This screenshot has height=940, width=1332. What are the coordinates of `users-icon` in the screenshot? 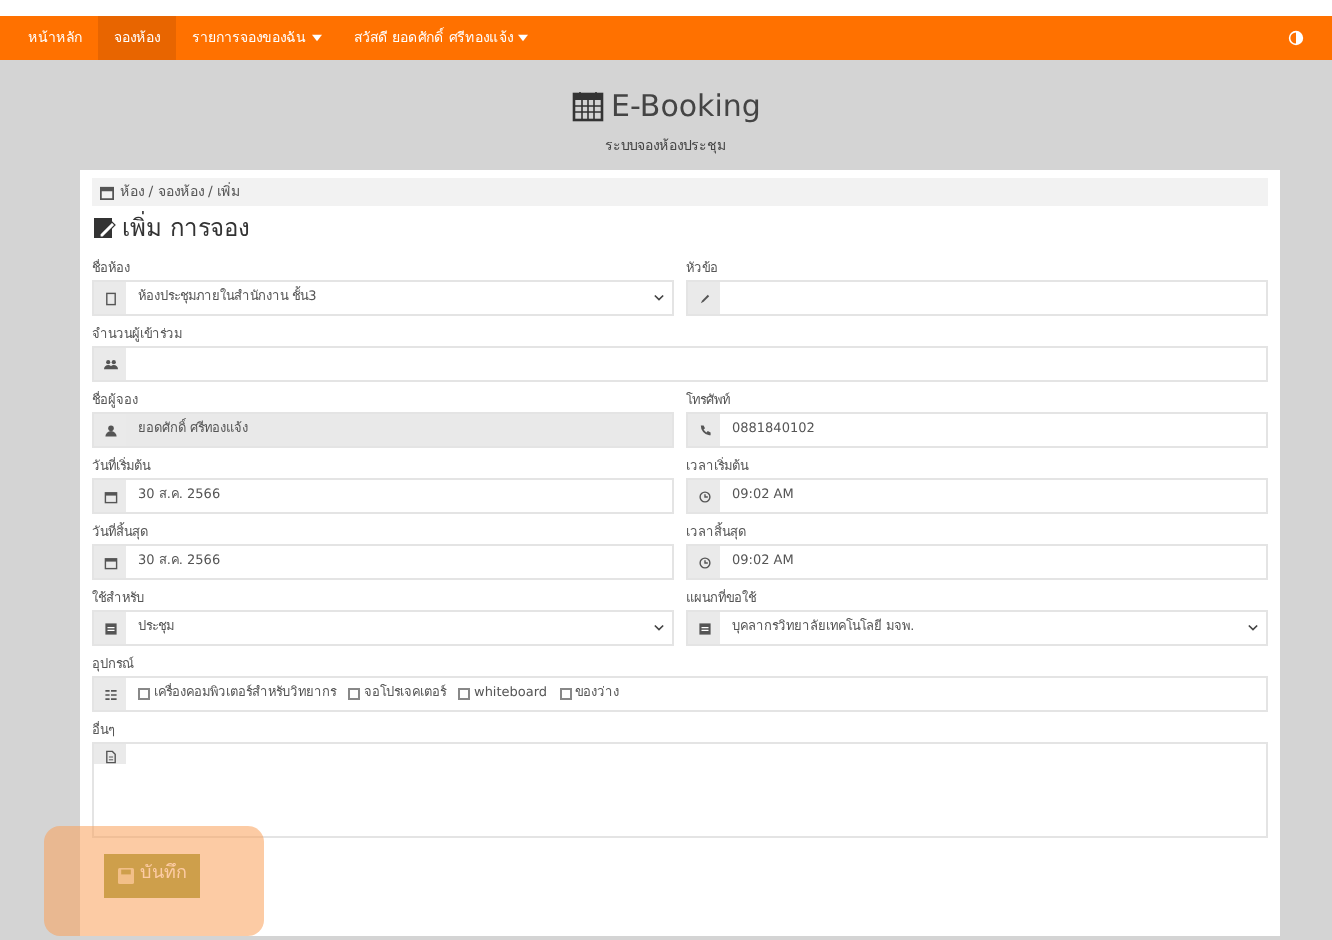 It's located at (110, 364).